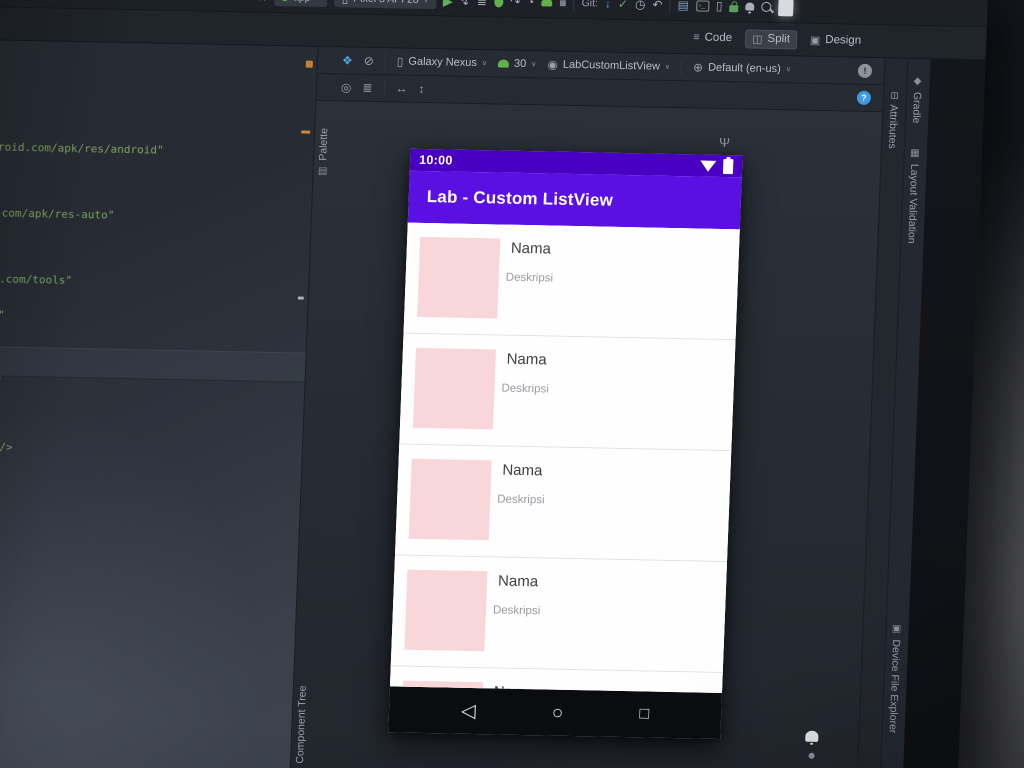 This screenshot has height=768, width=1024. I want to click on profiler-button: ◔, so click(531, 4).